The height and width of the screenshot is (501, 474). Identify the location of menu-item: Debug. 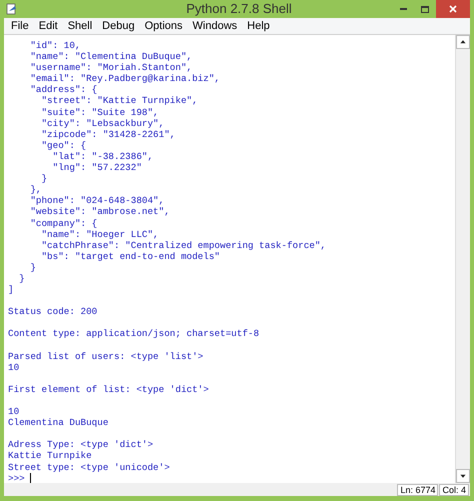
(118, 26).